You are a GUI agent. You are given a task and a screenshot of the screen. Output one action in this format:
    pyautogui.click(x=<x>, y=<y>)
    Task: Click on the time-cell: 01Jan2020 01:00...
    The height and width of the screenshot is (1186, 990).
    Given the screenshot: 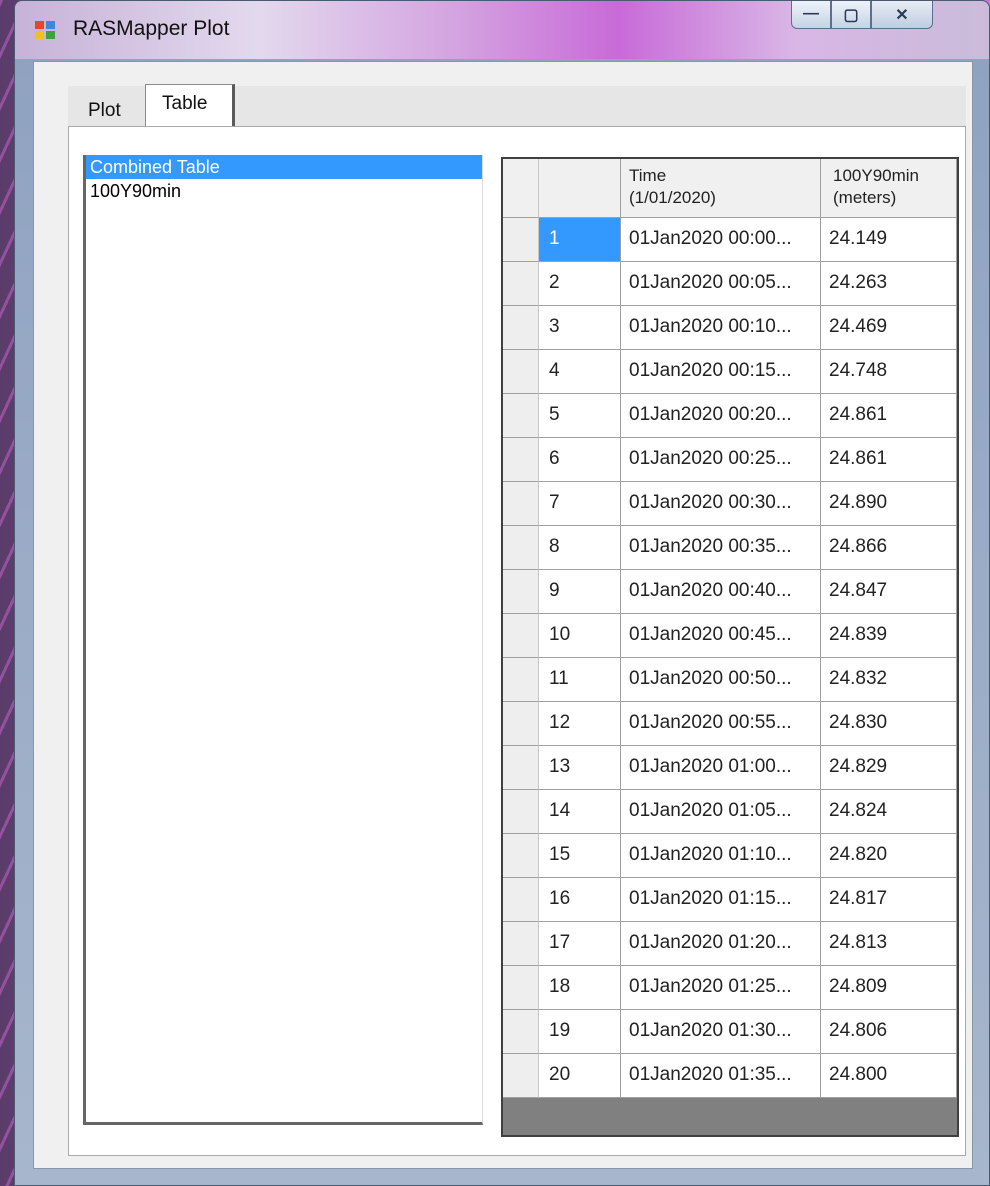 What is the action you would take?
    pyautogui.click(x=721, y=768)
    